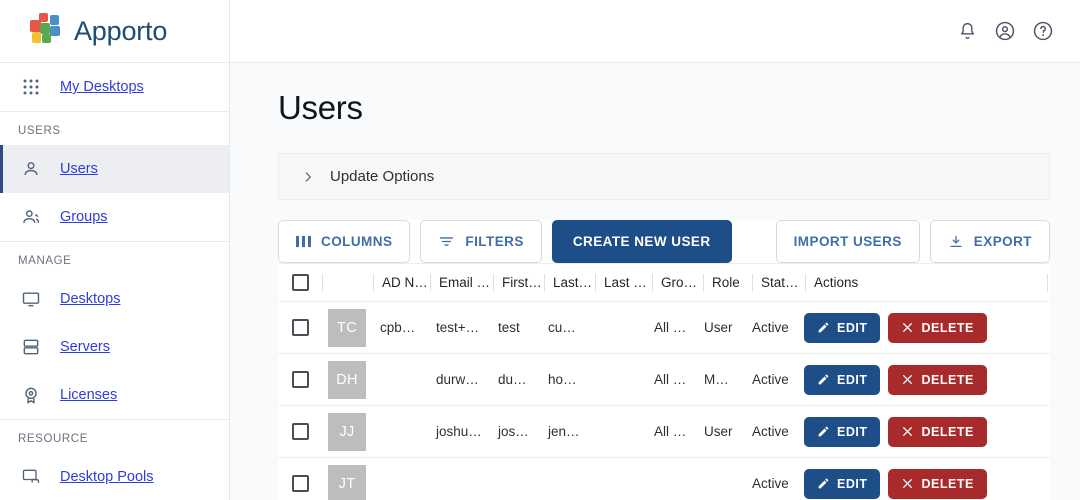 This screenshot has height=500, width=1080. Describe the element at coordinates (967, 31) in the screenshot. I see `notifications-bell-icon` at that location.